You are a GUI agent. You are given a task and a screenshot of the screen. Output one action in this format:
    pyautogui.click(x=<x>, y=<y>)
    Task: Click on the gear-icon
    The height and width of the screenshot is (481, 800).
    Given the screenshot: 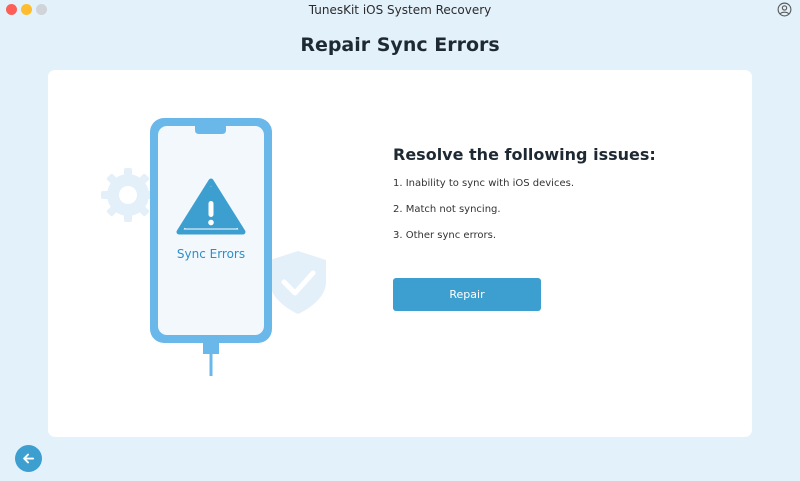 What is the action you would take?
    pyautogui.click(x=128, y=195)
    